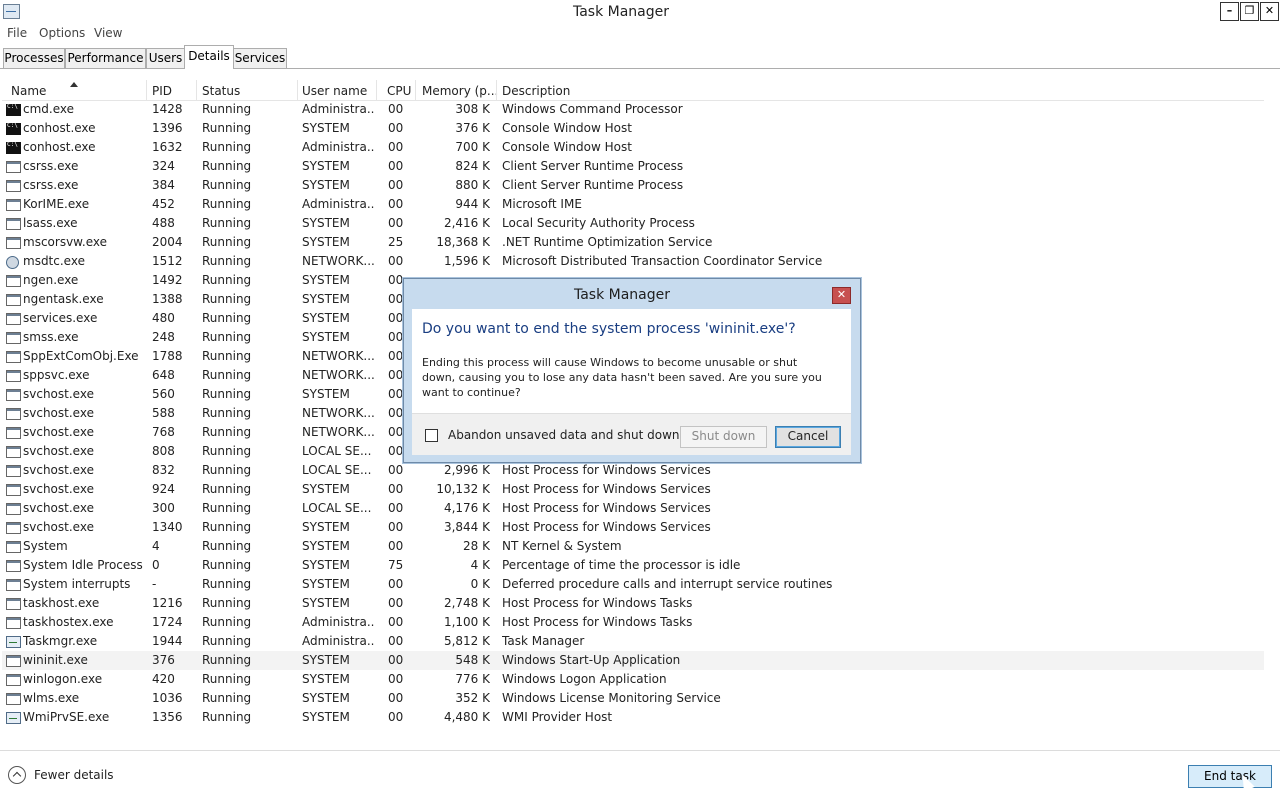  I want to click on process-name: lsass.exe, so click(50, 223).